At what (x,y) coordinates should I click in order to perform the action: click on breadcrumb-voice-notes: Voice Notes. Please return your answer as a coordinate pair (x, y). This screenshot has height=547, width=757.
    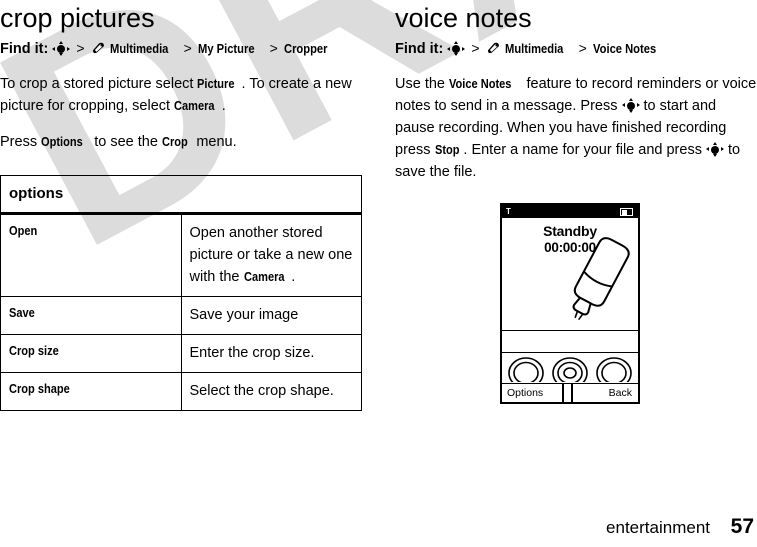
    Looking at the image, I should click on (624, 49).